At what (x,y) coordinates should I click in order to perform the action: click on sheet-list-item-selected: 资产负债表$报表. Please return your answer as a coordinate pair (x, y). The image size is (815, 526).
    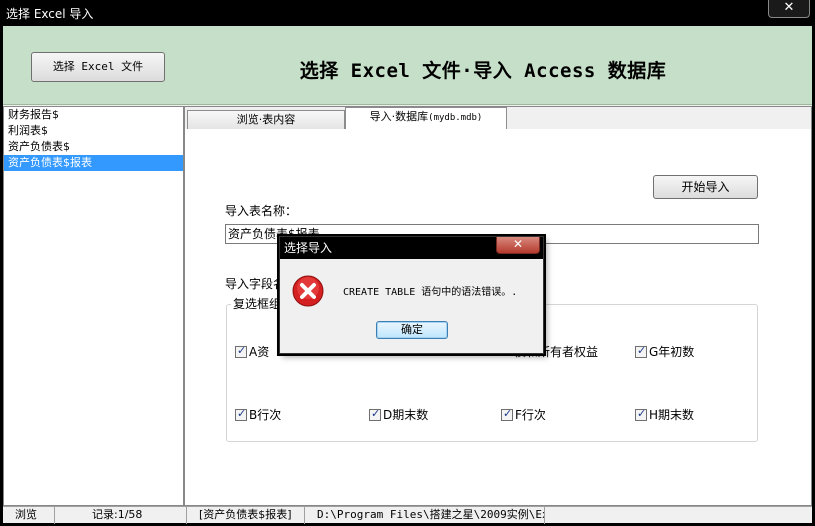
    Looking at the image, I should click on (93, 163).